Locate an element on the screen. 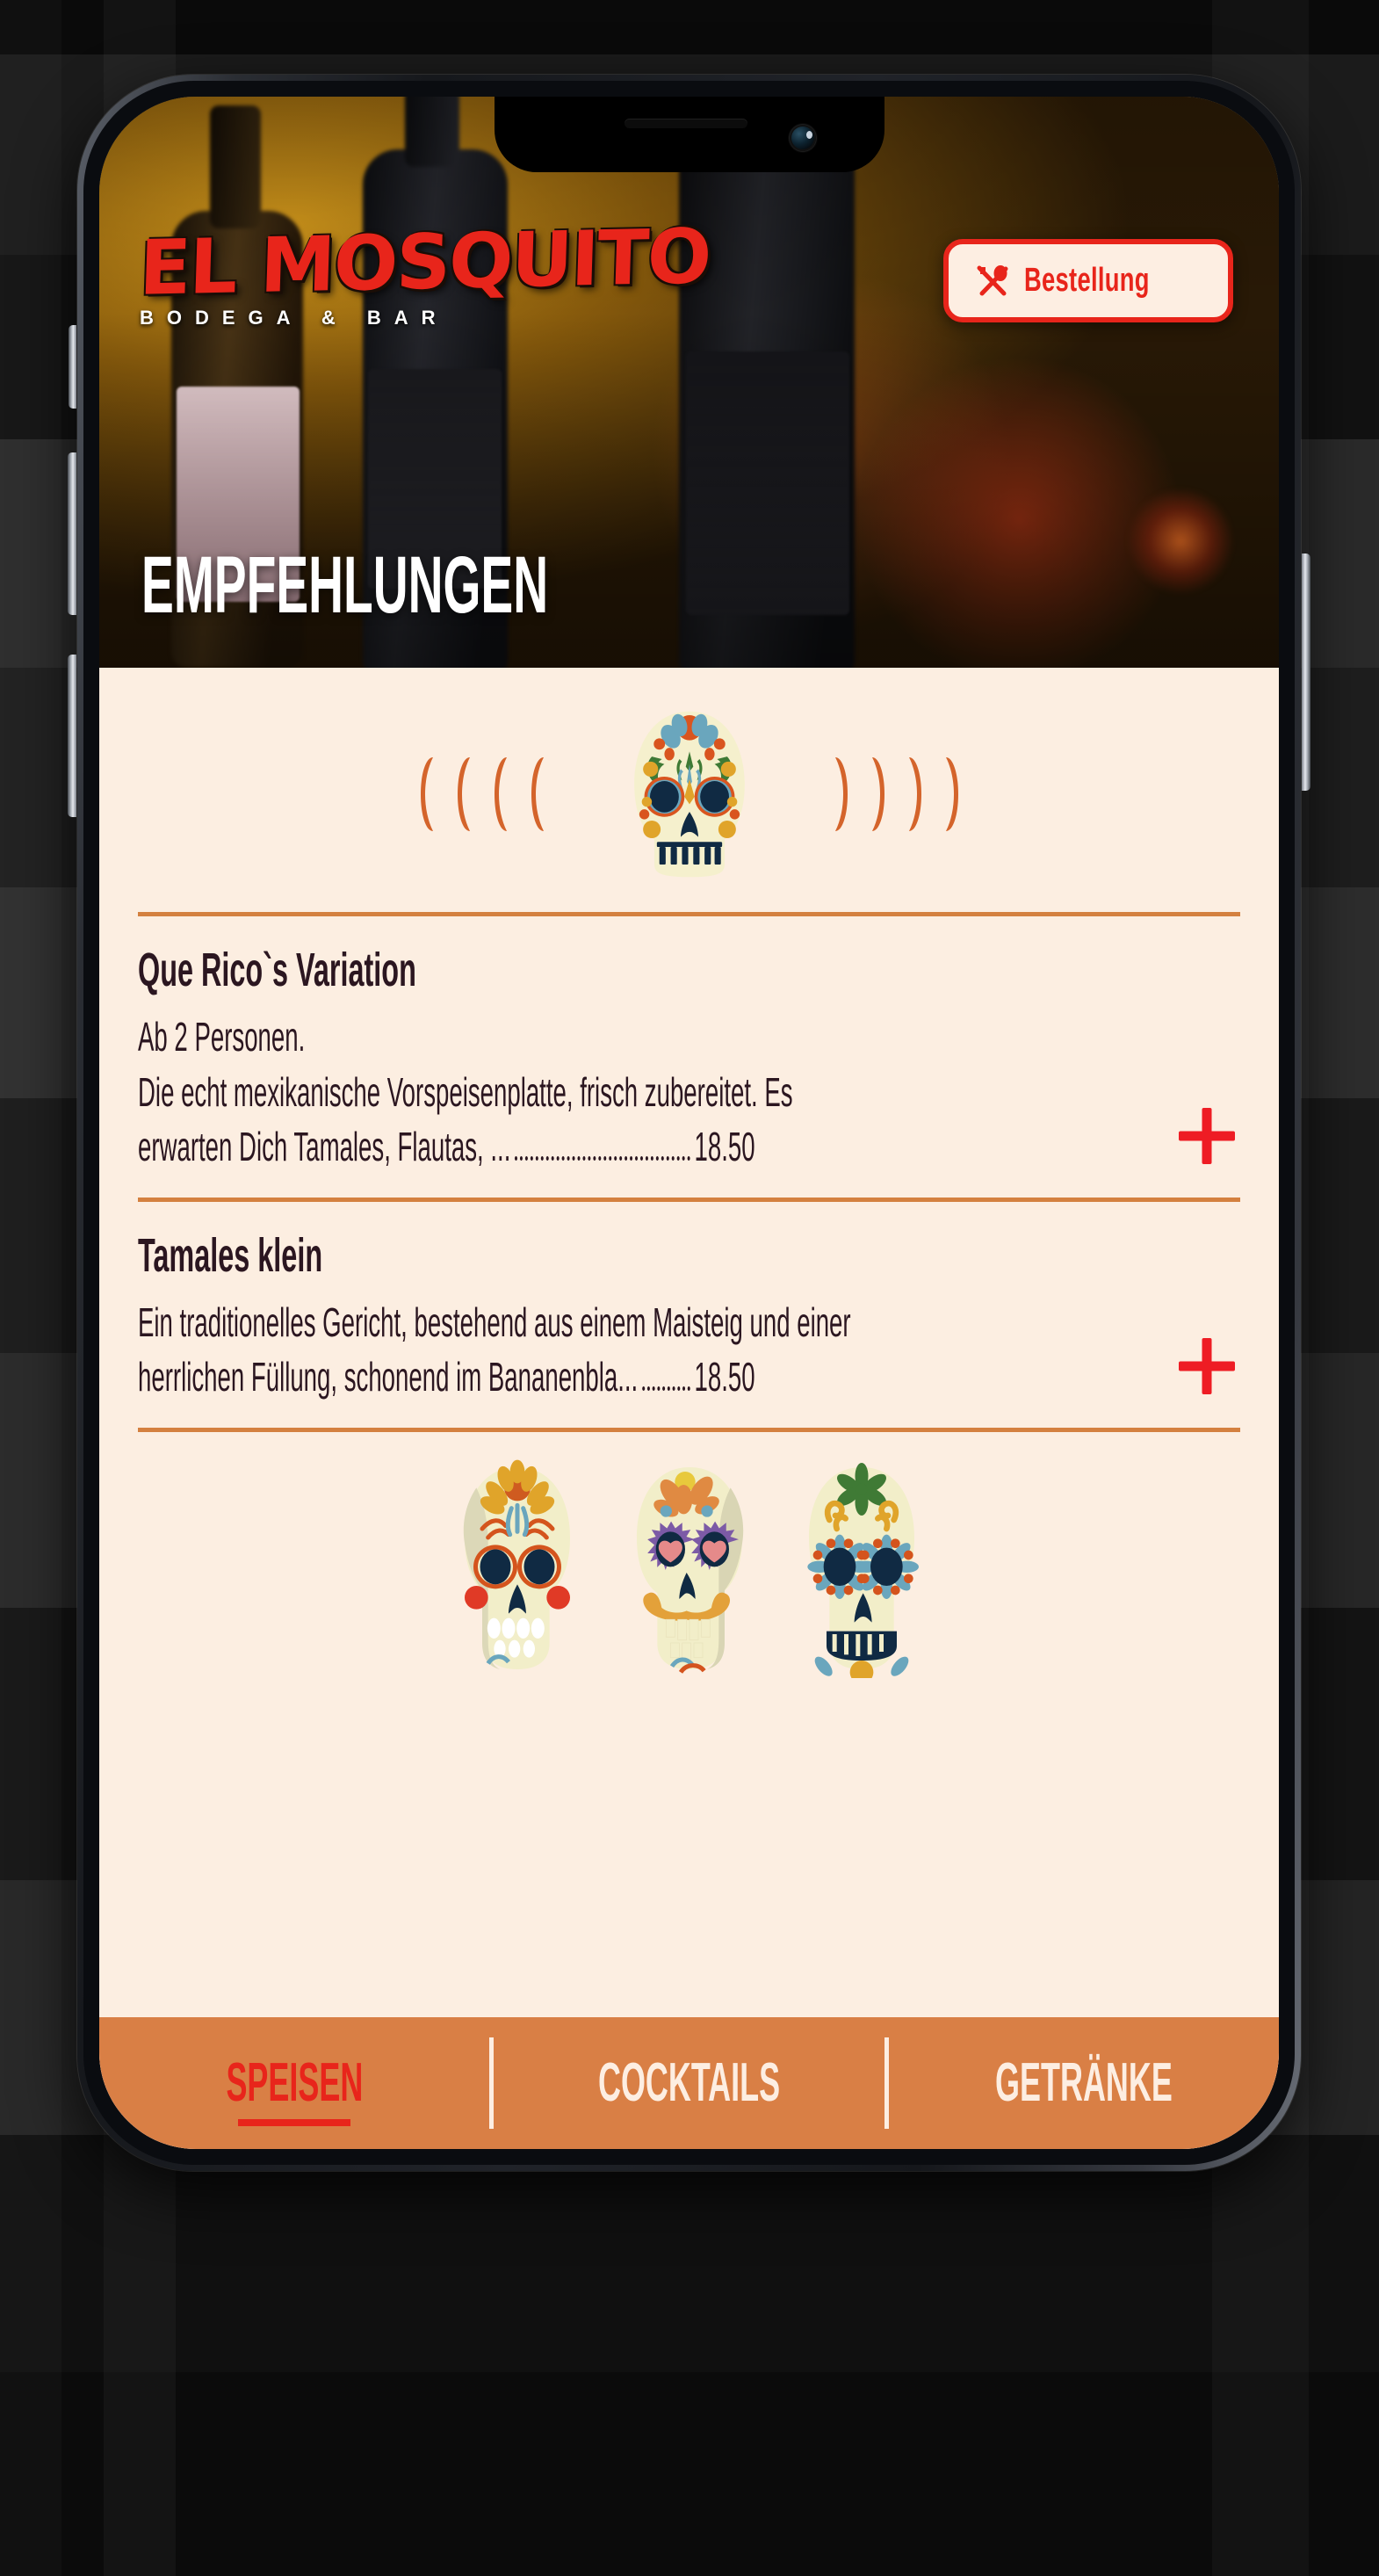 This screenshot has height=2576, width=1379. tab-speisen: SPEISEN is located at coordinates (294, 2089).